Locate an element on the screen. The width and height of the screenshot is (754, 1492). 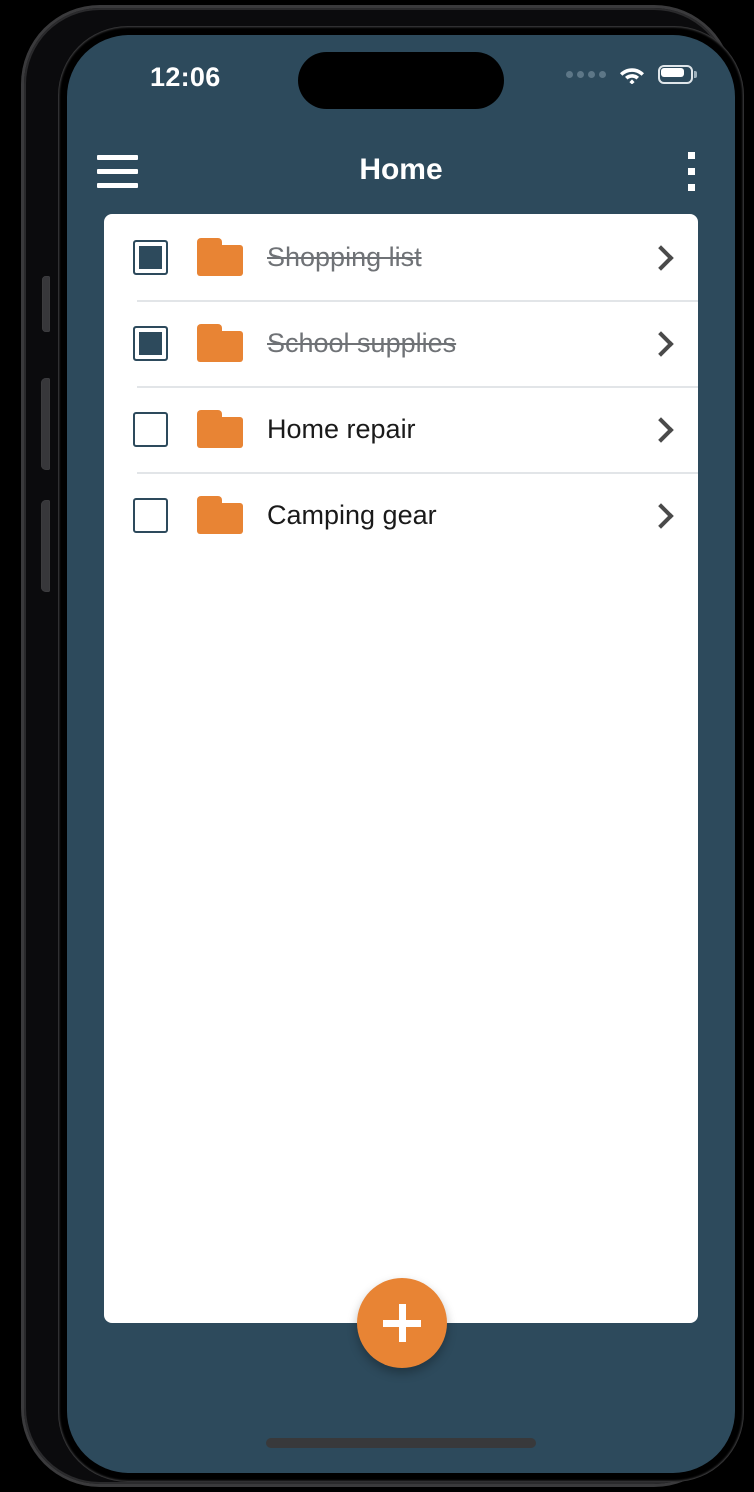
table-row: School supplies is located at coordinates (401, 343).